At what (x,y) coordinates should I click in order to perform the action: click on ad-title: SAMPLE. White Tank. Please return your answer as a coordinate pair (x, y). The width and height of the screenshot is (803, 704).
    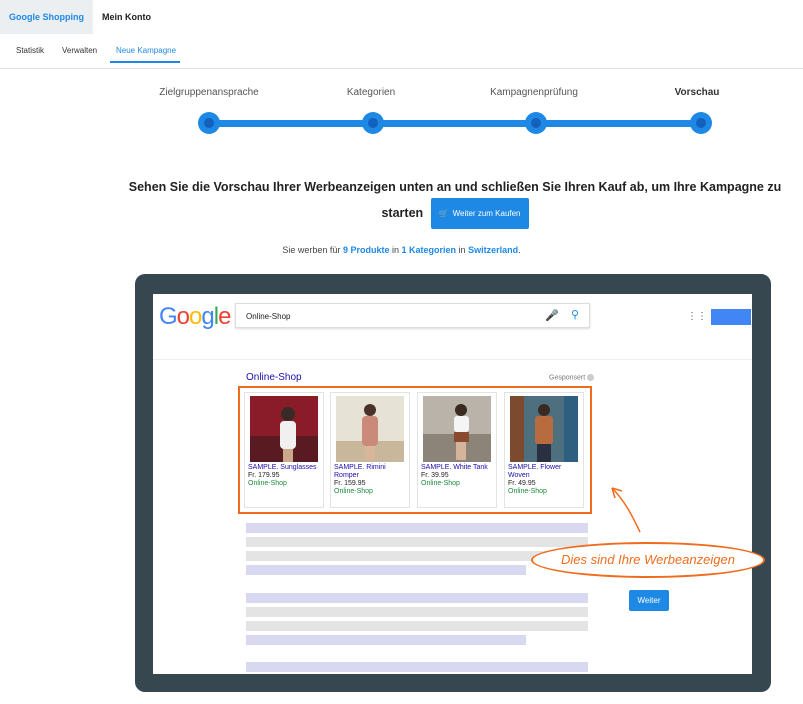
    Looking at the image, I should click on (454, 467).